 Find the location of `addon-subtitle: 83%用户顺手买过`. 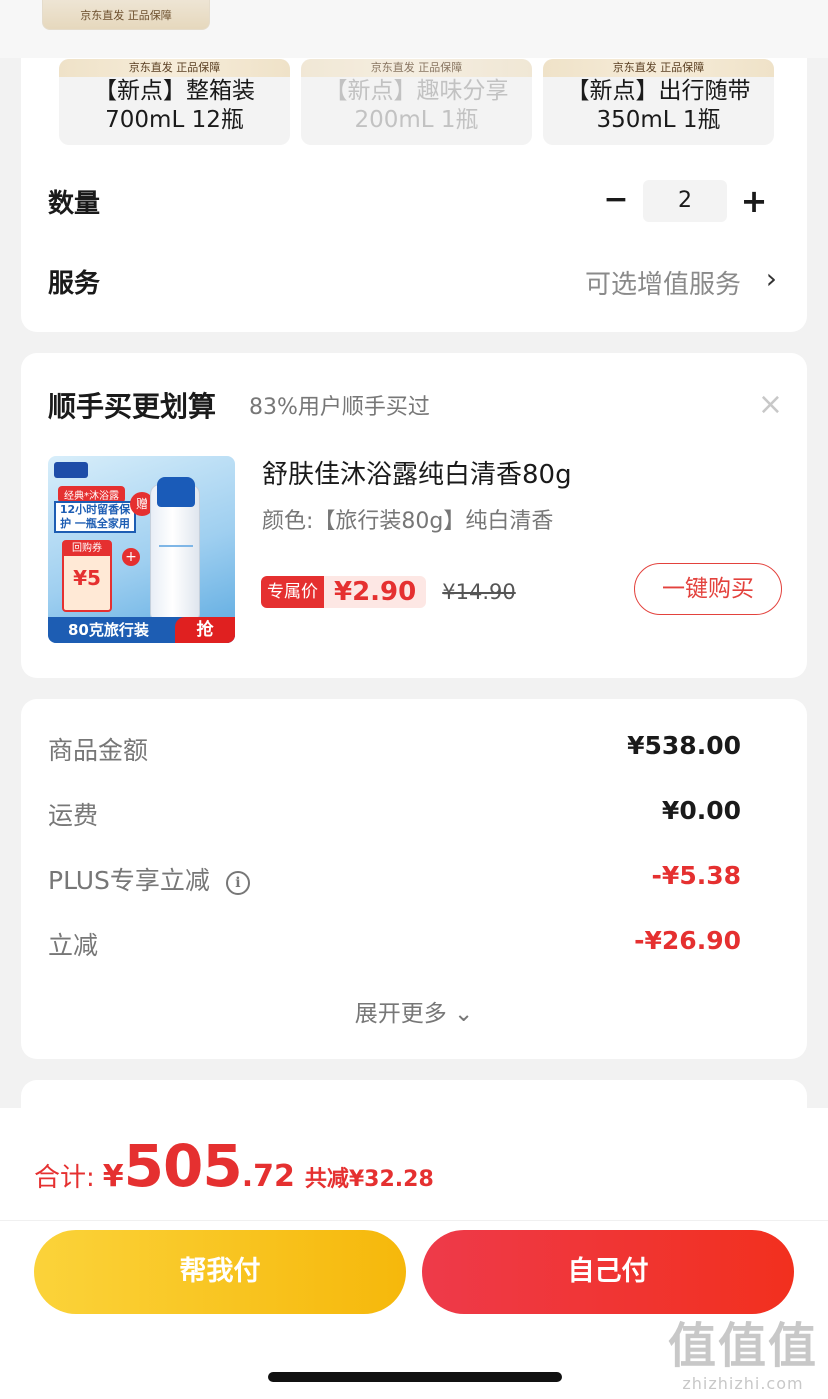

addon-subtitle: 83%用户顺手买过 is located at coordinates (339, 407).